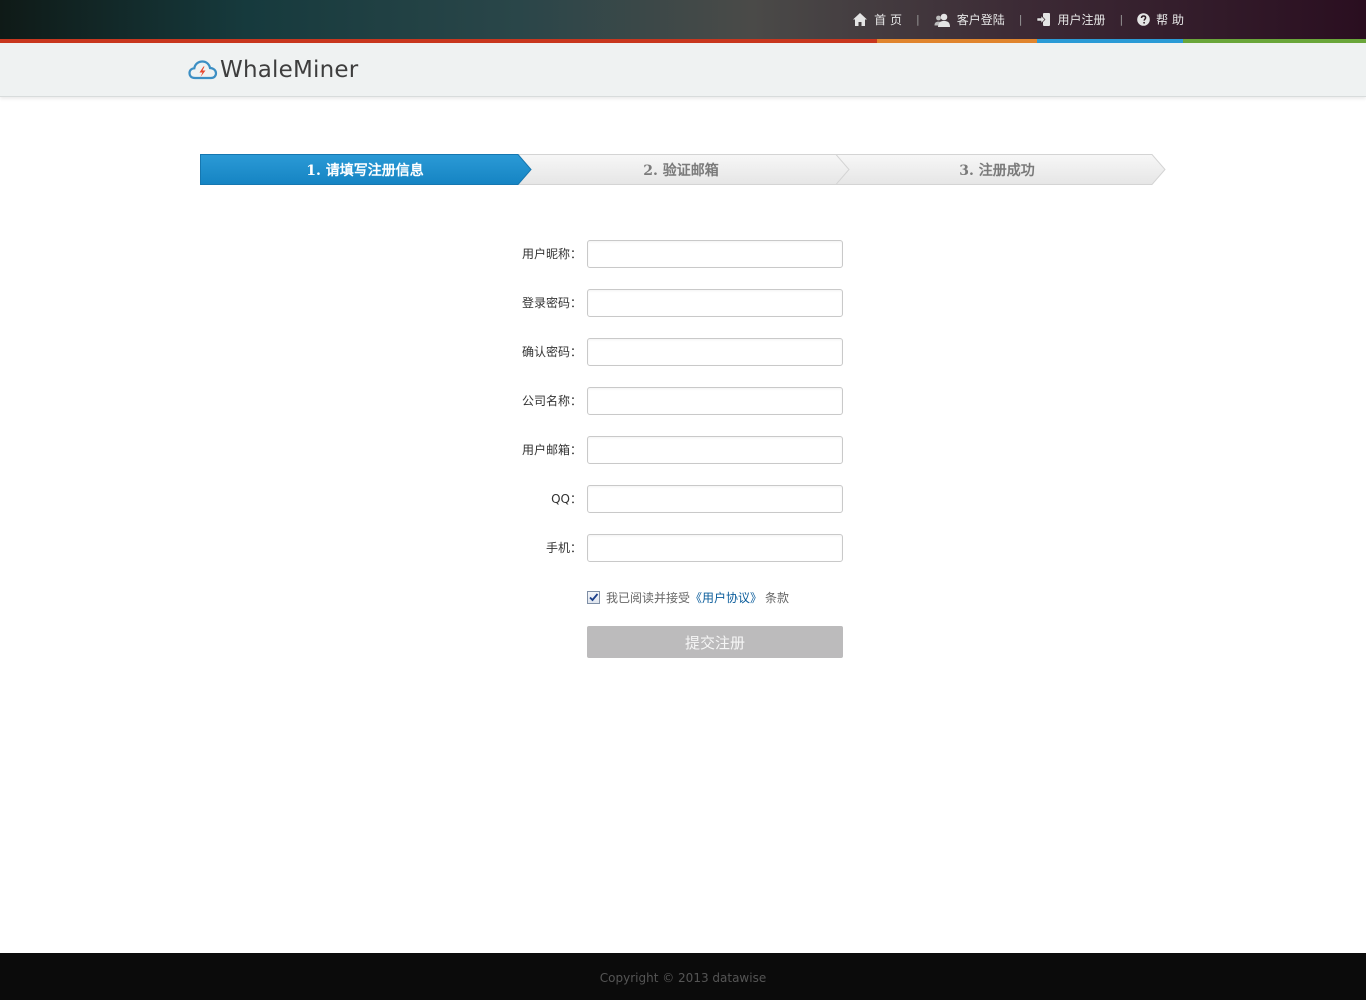 This screenshot has width=1366, height=1000. I want to click on nav-help: 帮 助, so click(1160, 19).